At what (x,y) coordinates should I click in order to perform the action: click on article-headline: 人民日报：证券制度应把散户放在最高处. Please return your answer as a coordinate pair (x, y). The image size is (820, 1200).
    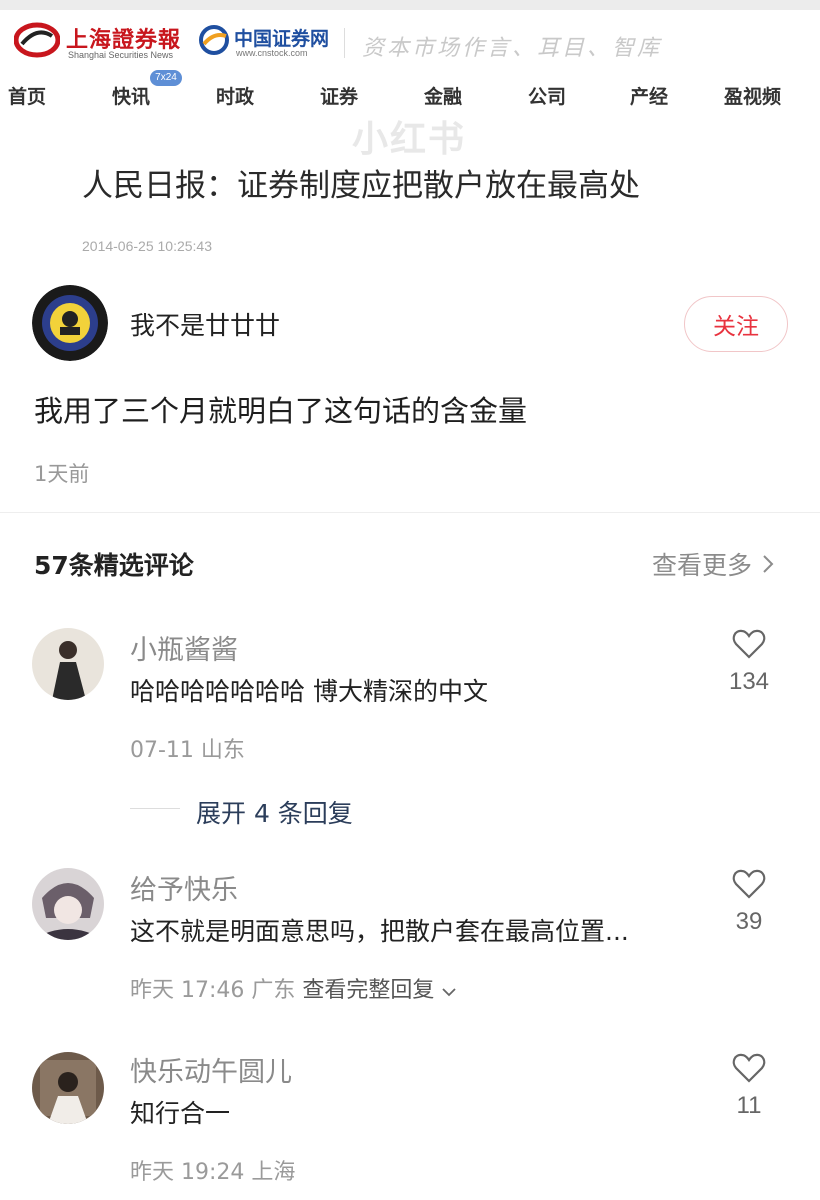
    Looking at the image, I should click on (361, 186).